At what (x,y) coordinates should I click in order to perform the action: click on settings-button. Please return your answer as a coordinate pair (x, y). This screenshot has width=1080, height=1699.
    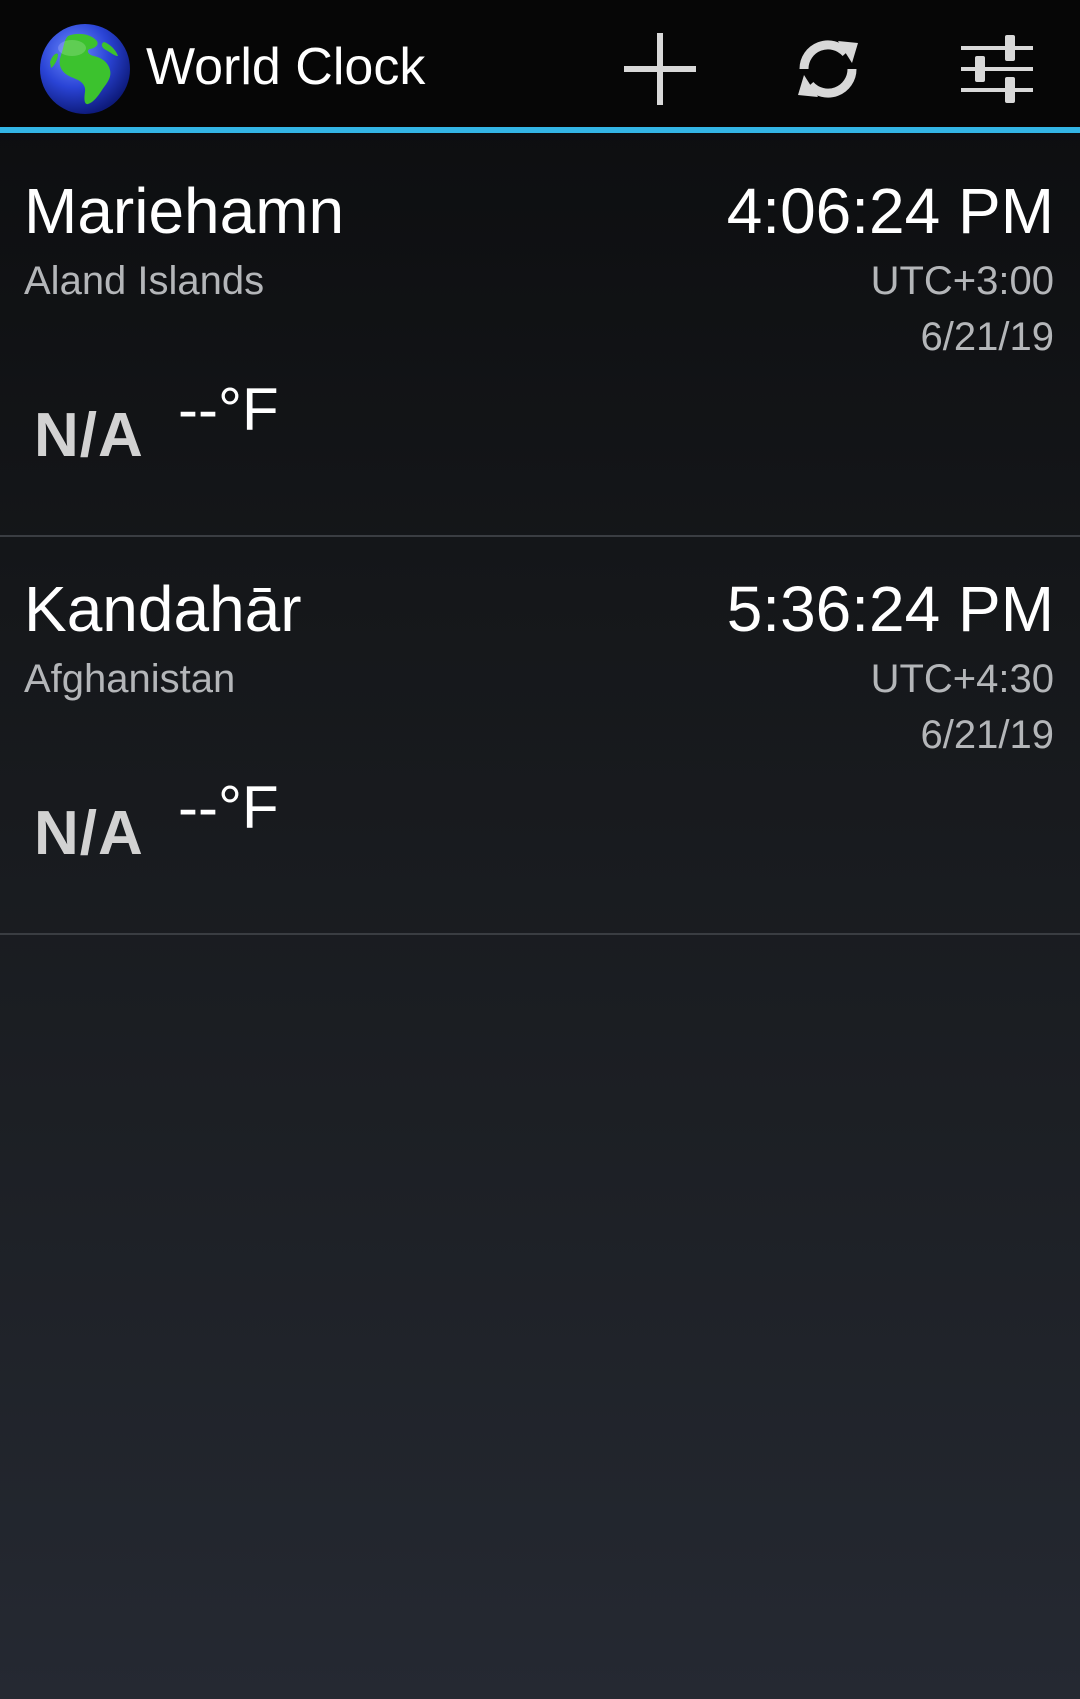
    Looking at the image, I should click on (997, 69).